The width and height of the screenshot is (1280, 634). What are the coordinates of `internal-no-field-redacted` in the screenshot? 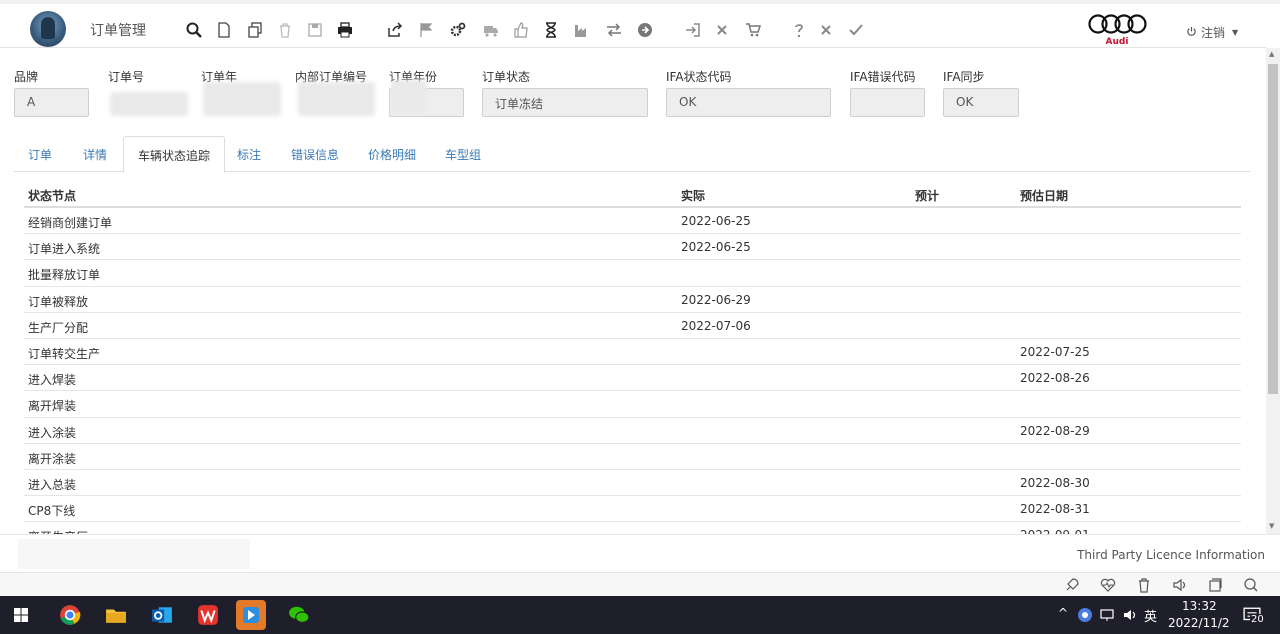 It's located at (336, 99).